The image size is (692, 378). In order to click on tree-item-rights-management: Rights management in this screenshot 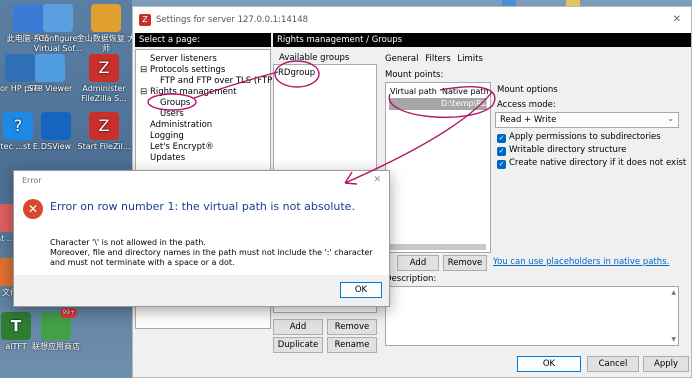, I will do `click(193, 92)`.